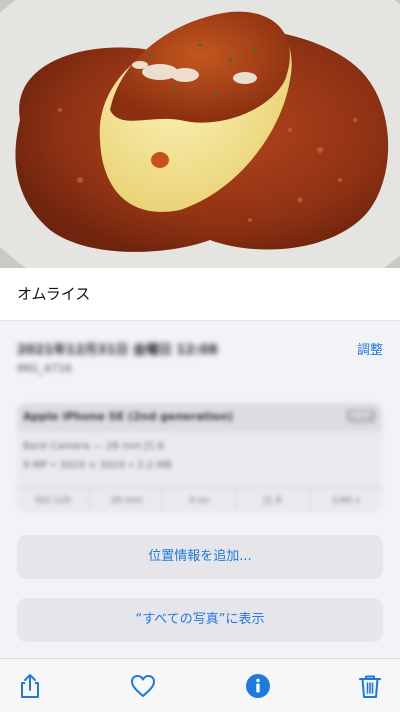 This screenshot has width=400, height=712. Describe the element at coordinates (54, 500) in the screenshot. I see `exif-iso: ISO 125` at that location.